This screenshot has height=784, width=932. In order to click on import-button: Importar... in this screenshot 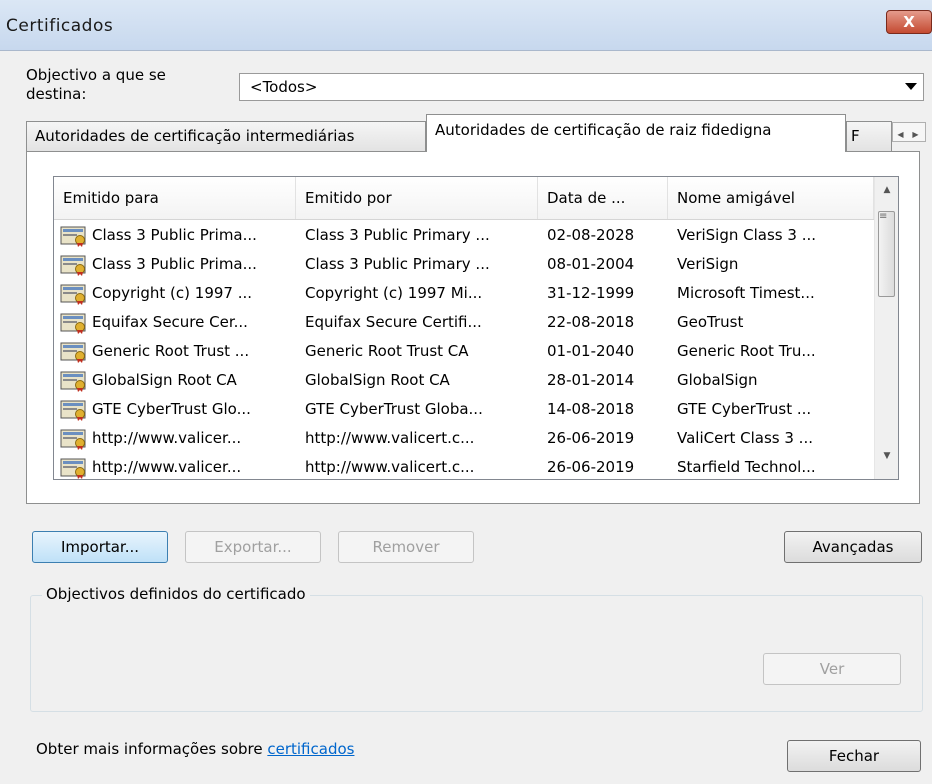, I will do `click(100, 547)`.